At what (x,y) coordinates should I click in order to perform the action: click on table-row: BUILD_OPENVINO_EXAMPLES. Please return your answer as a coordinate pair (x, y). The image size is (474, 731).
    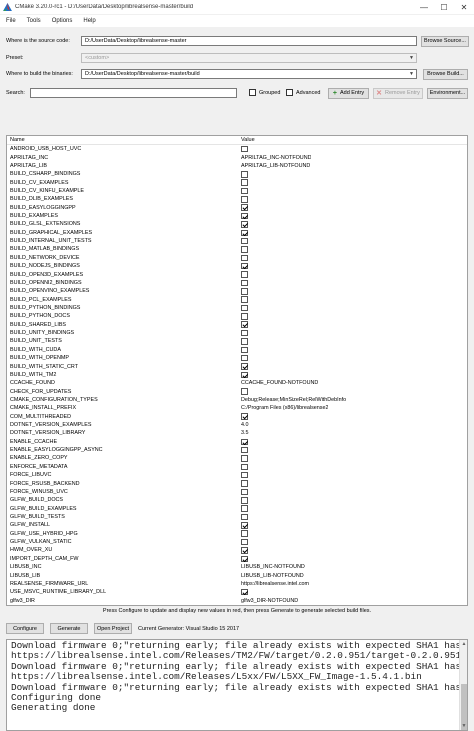
    Looking at the image, I should click on (237, 291).